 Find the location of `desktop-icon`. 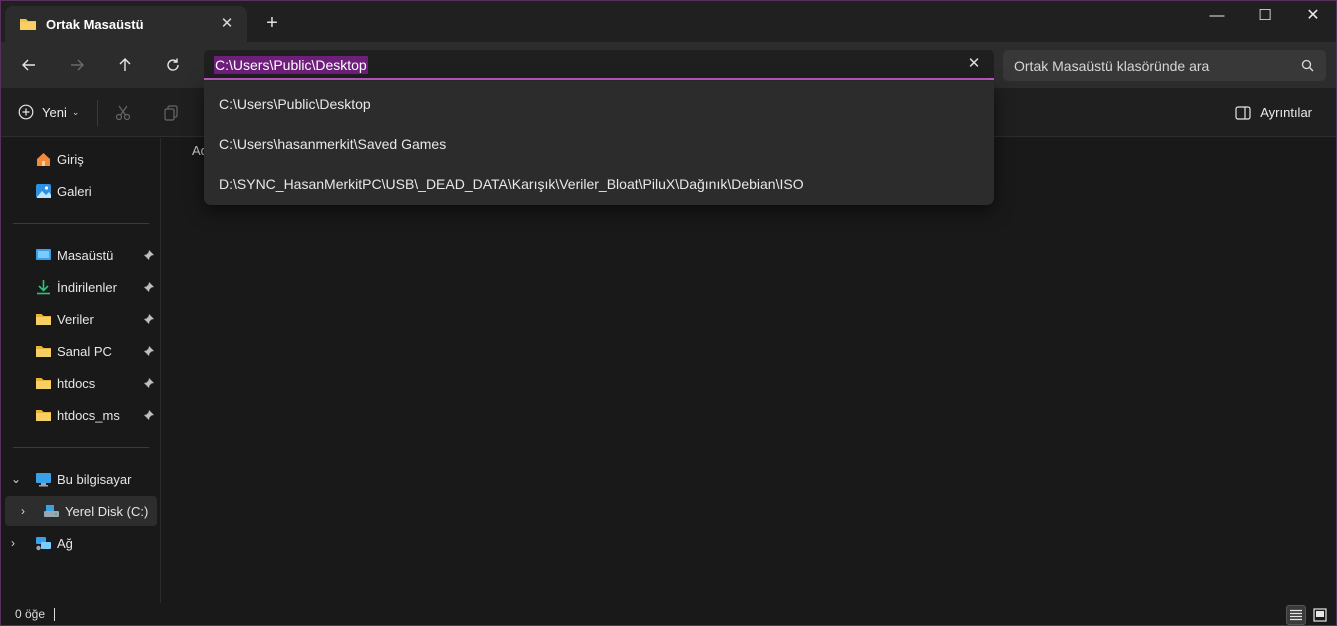

desktop-icon is located at coordinates (43, 254).